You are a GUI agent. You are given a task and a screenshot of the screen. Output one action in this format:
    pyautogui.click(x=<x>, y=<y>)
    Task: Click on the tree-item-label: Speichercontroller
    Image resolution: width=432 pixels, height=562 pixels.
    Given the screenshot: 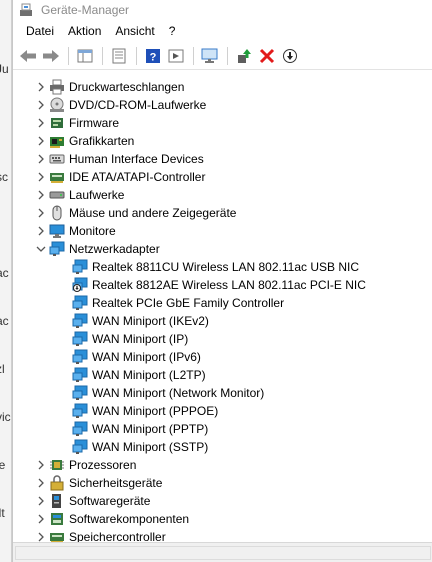 What is the action you would take?
    pyautogui.click(x=117, y=536)
    